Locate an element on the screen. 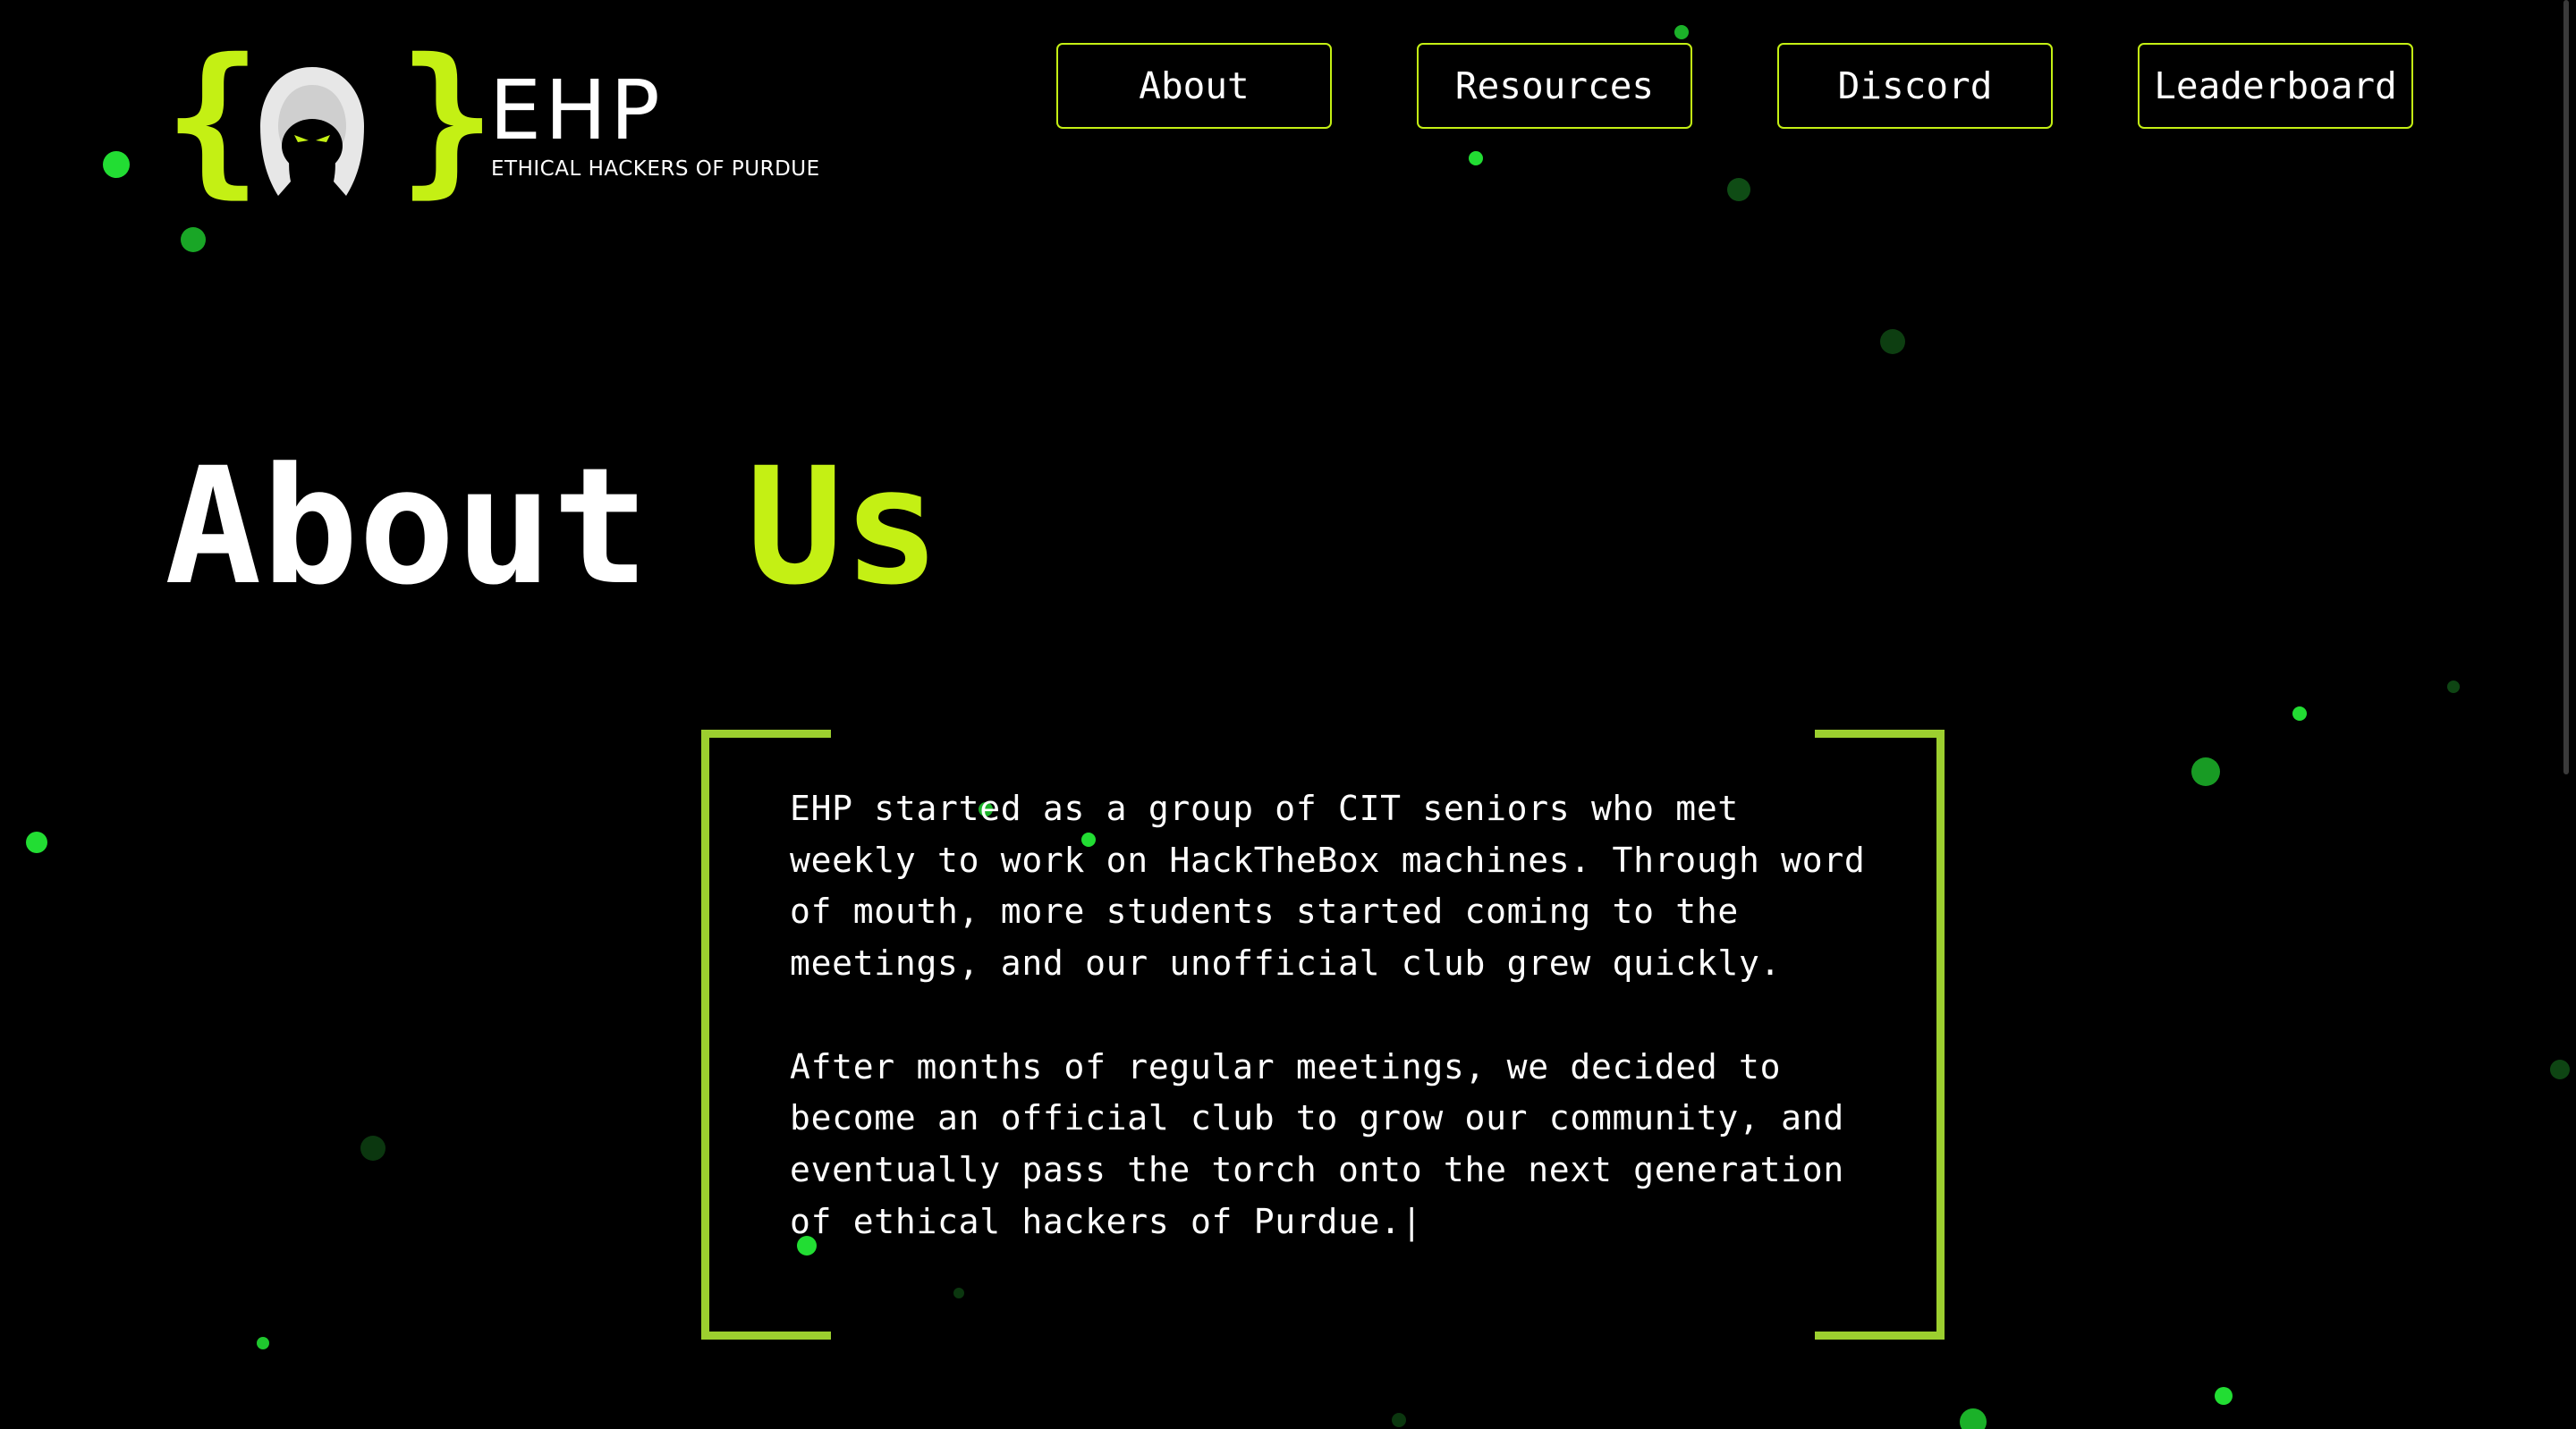 This screenshot has width=2576, height=1429. logo-tagline: ETHICAL HACKERS OF PURDUE is located at coordinates (655, 169).